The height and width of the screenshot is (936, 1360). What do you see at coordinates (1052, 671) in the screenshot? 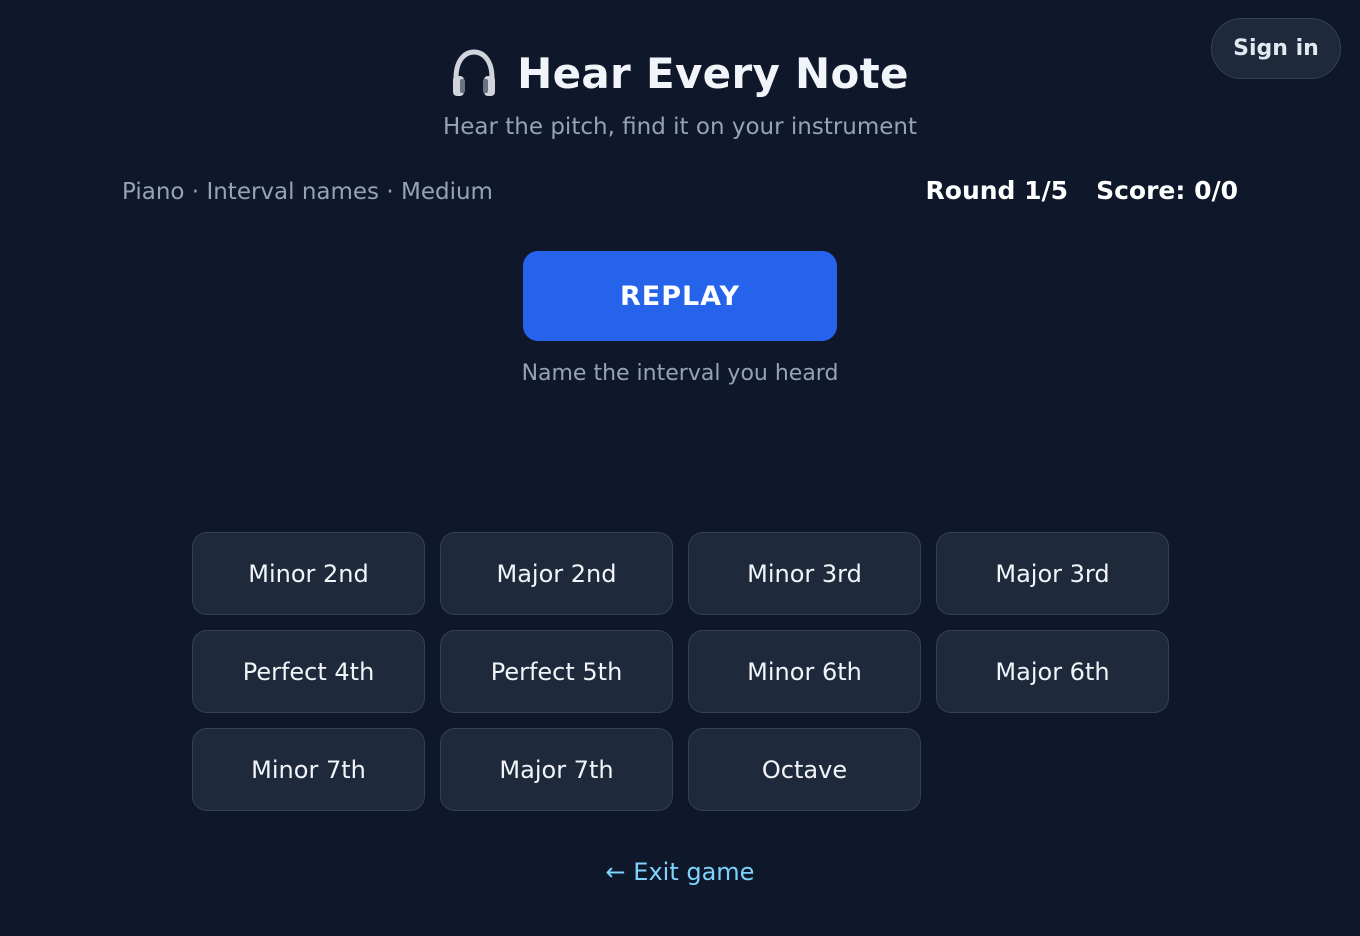
I see `answer-button-major-6th: Major 6th` at bounding box center [1052, 671].